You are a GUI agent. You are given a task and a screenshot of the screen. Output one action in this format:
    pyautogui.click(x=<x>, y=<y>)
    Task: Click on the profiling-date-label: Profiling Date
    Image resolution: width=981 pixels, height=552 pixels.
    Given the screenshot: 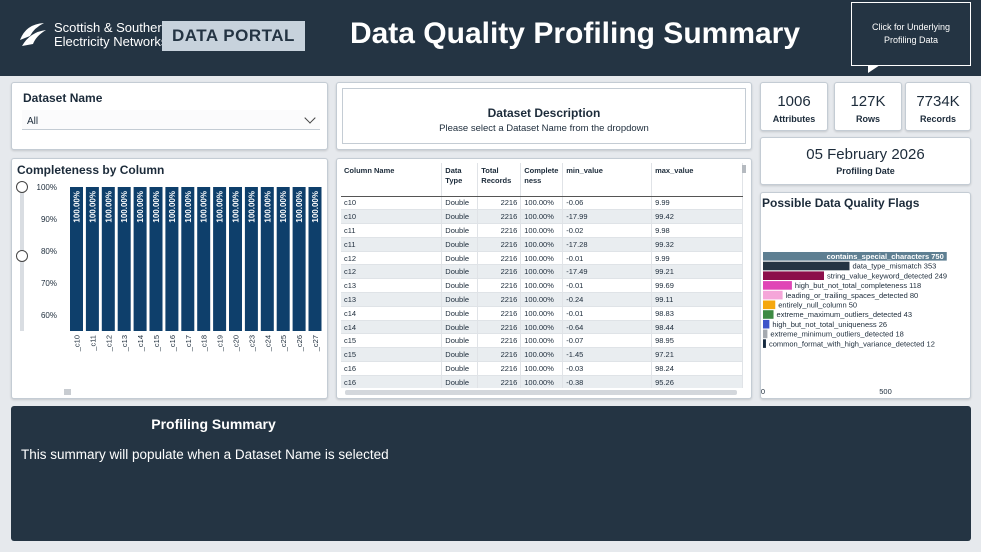 What is the action you would take?
    pyautogui.click(x=865, y=171)
    